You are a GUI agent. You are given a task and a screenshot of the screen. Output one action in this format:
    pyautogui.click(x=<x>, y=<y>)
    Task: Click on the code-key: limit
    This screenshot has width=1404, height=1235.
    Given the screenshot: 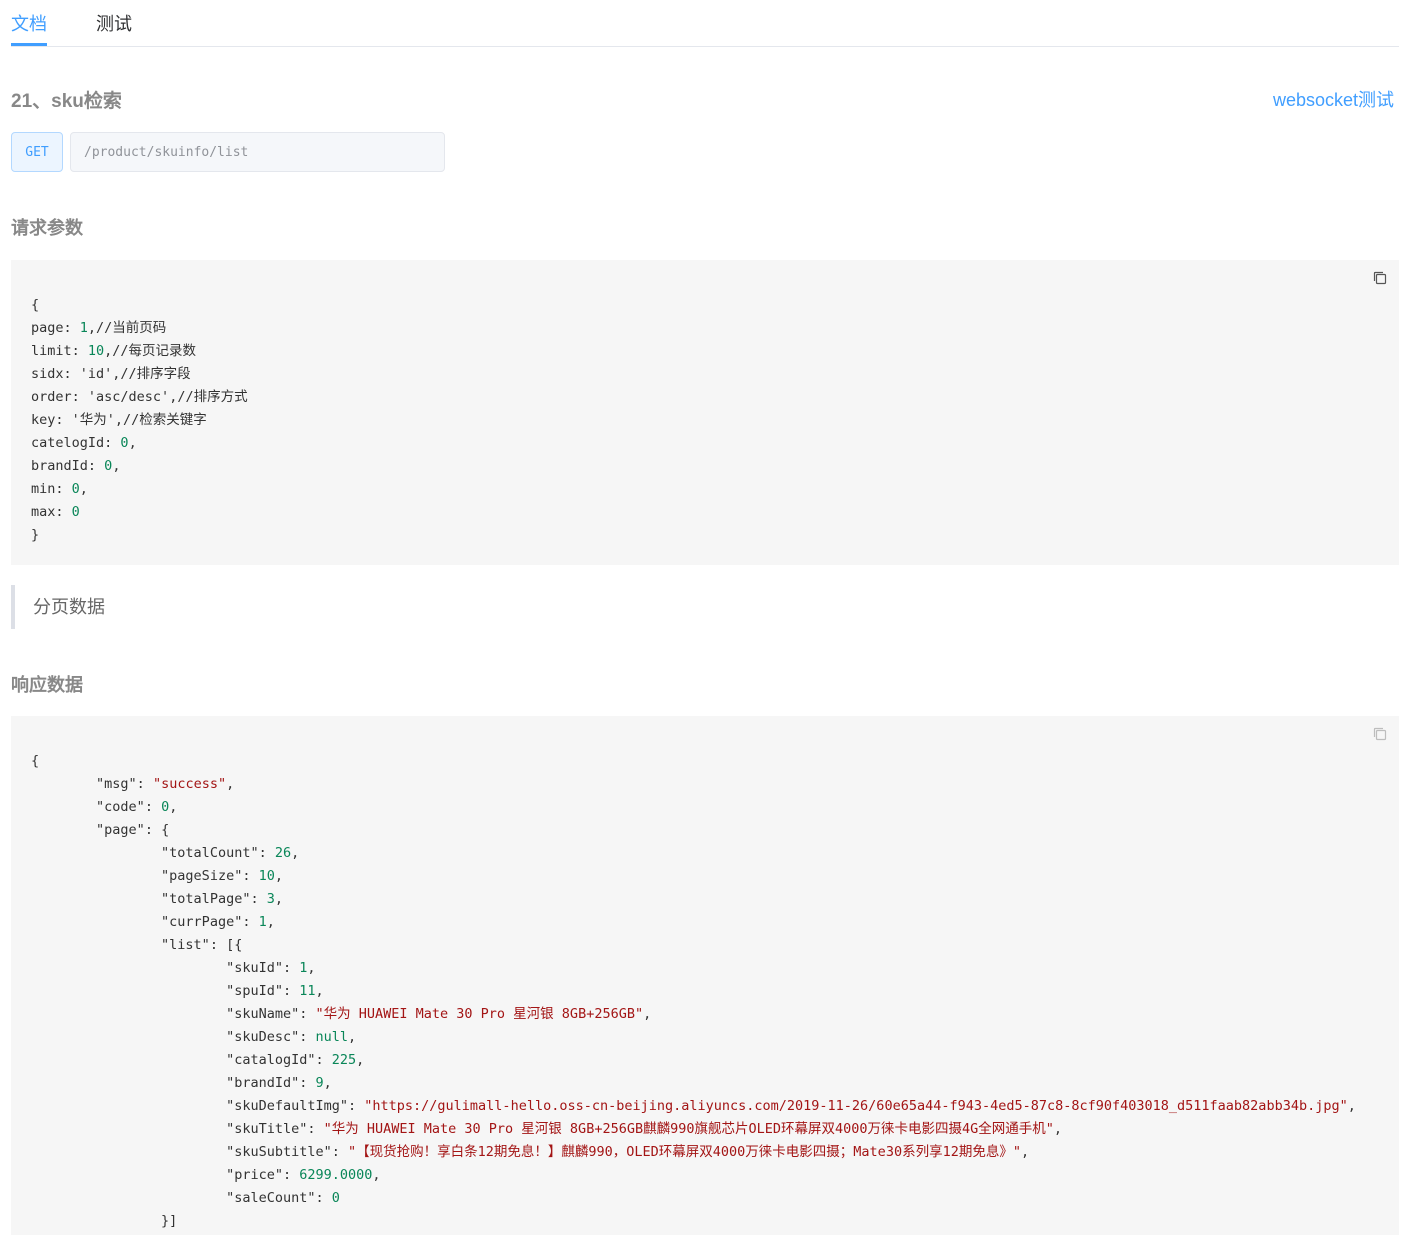 What is the action you would take?
    pyautogui.click(x=51, y=351)
    